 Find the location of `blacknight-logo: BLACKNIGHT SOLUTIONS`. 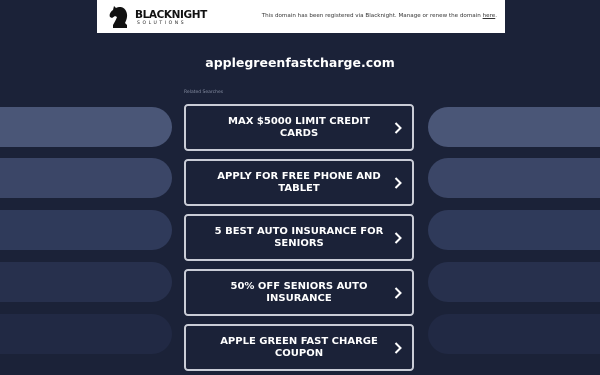

blacknight-logo: BLACKNIGHT SOLUTIONS is located at coordinates (157, 17).